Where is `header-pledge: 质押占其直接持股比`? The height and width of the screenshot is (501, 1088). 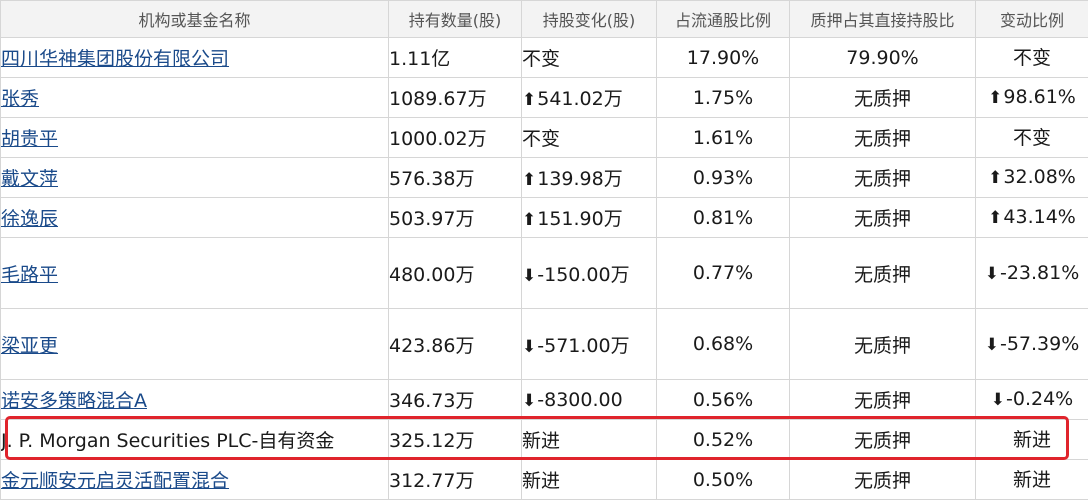 header-pledge: 质押占其直接持股比 is located at coordinates (882, 19).